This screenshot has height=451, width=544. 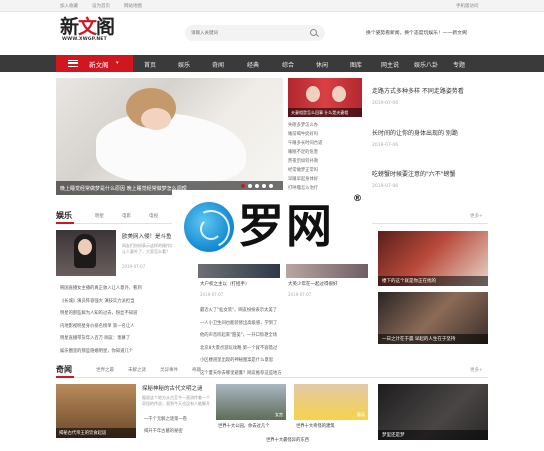 I want to click on site-logo: 新文阁 WWW.XWGP.NET, so click(x=93, y=32).